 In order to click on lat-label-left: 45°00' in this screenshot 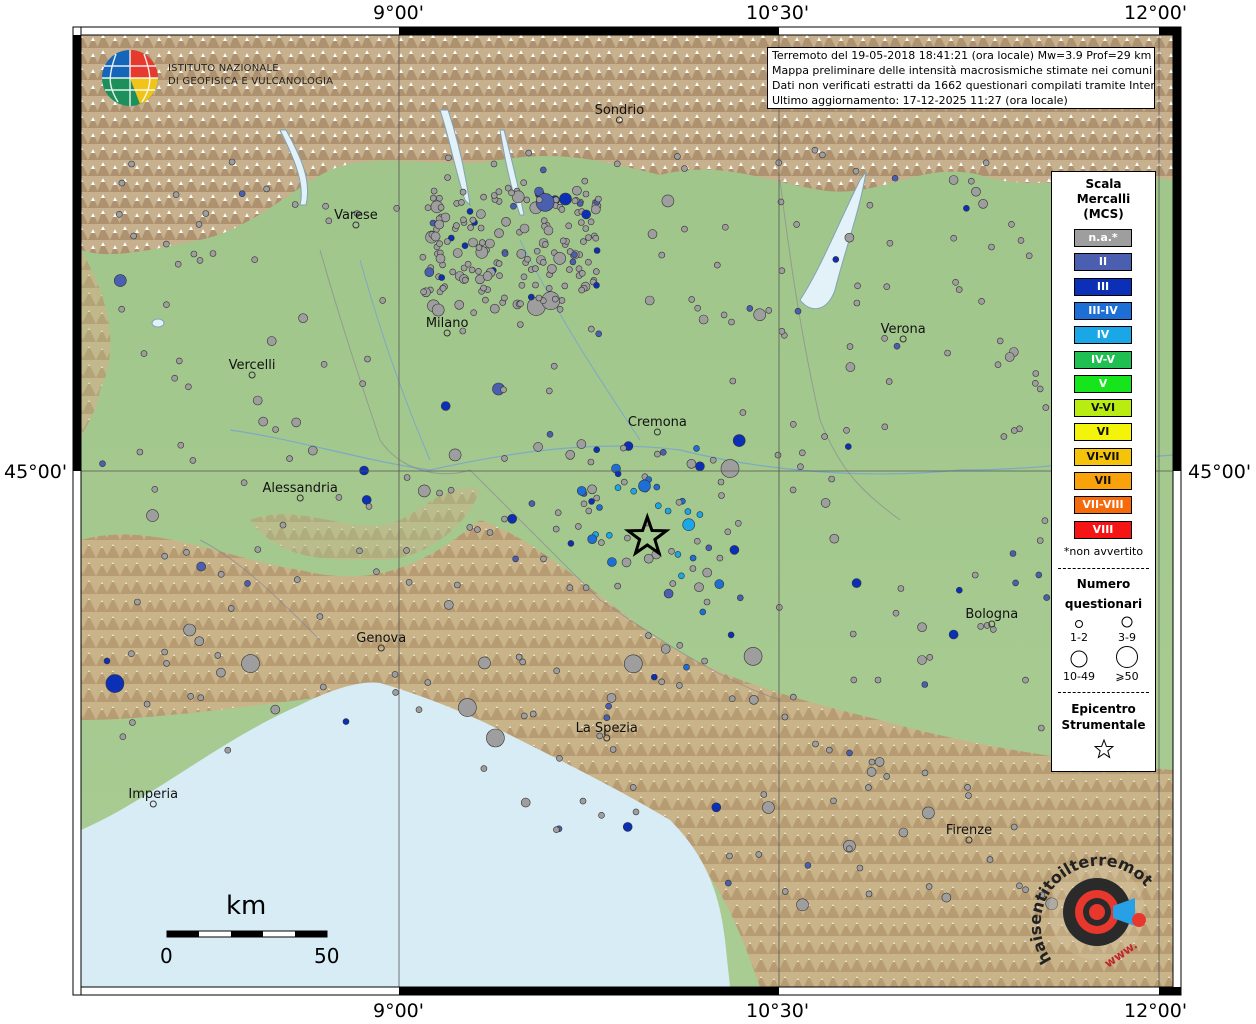, I will do `click(36, 472)`.